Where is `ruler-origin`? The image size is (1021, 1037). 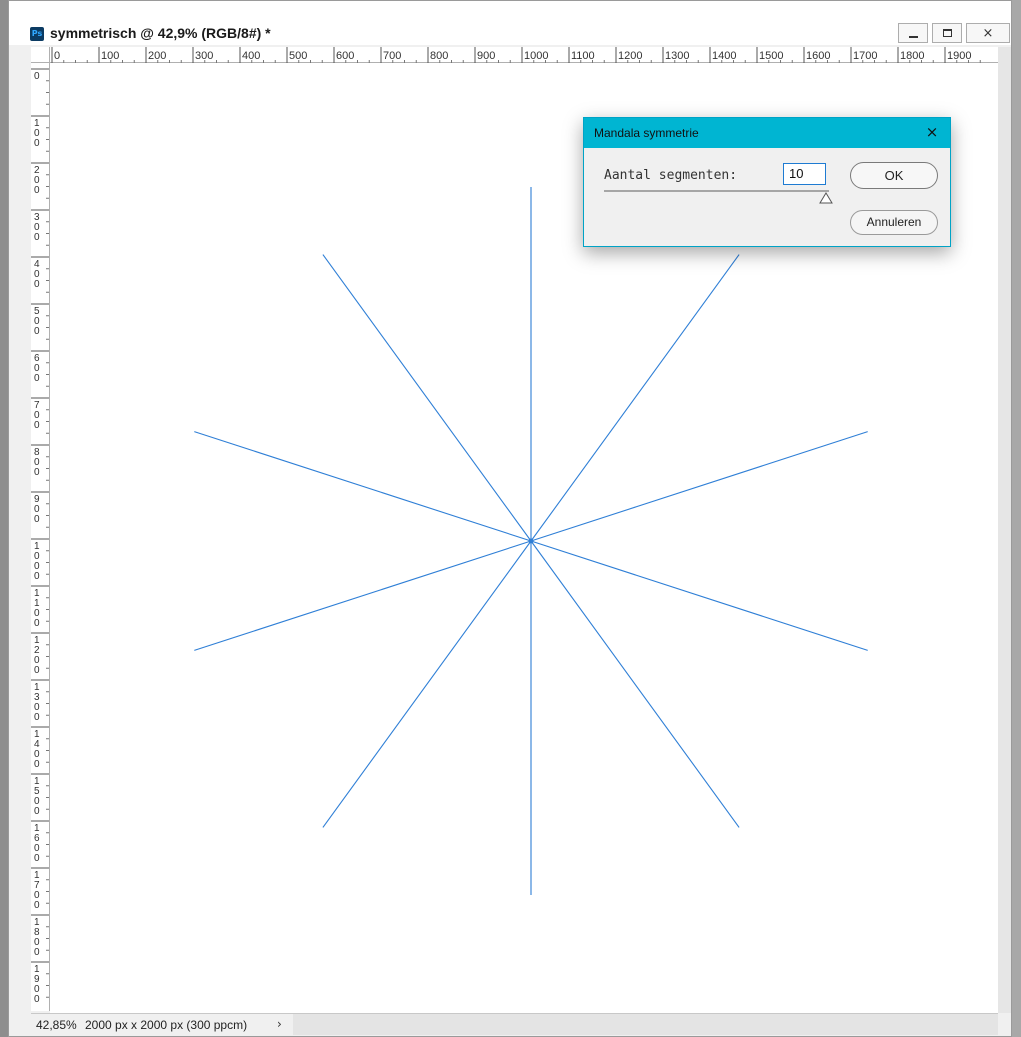
ruler-origin is located at coordinates (40, 55).